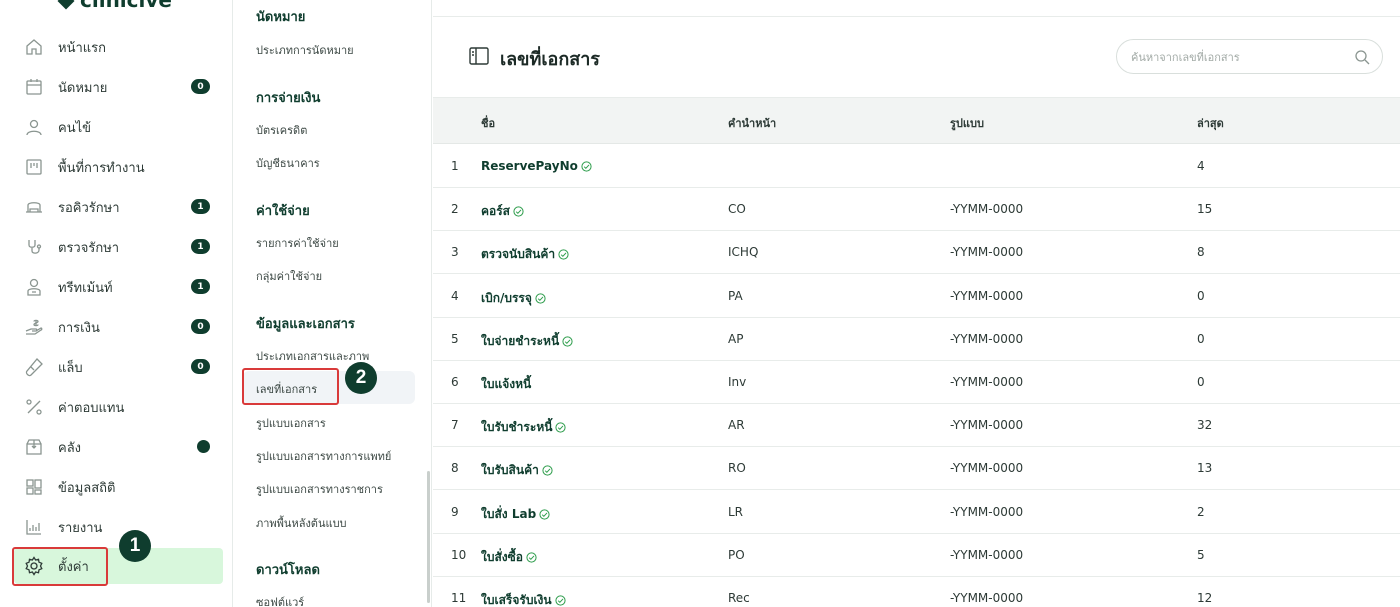 Image resolution: width=1400 pixels, height=607 pixels. Describe the element at coordinates (89, 248) in the screenshot. I see `sidebar-item-label: ตรวจรักษา` at that location.